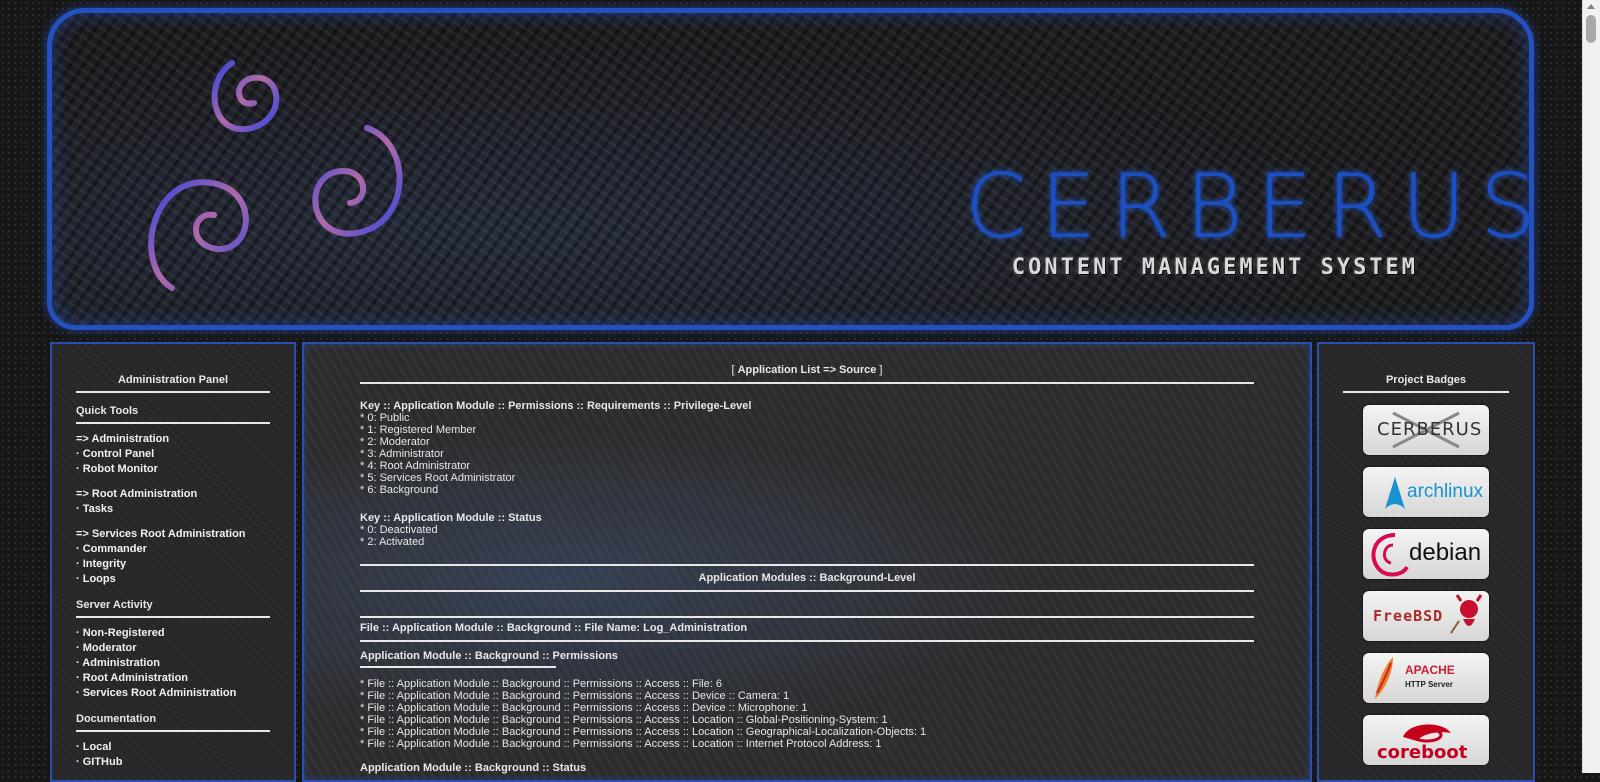 The width and height of the screenshot is (1600, 782). Describe the element at coordinates (1426, 383) in the screenshot. I see `badges-title: Project Badges` at that location.